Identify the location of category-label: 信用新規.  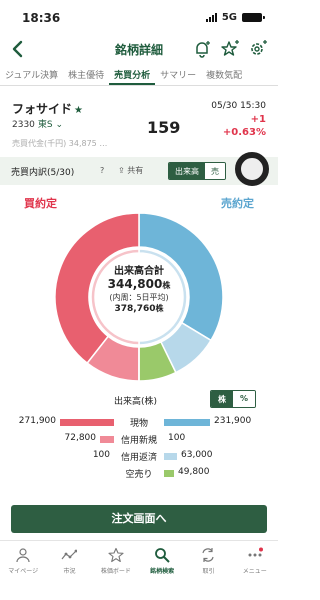
(138, 441).